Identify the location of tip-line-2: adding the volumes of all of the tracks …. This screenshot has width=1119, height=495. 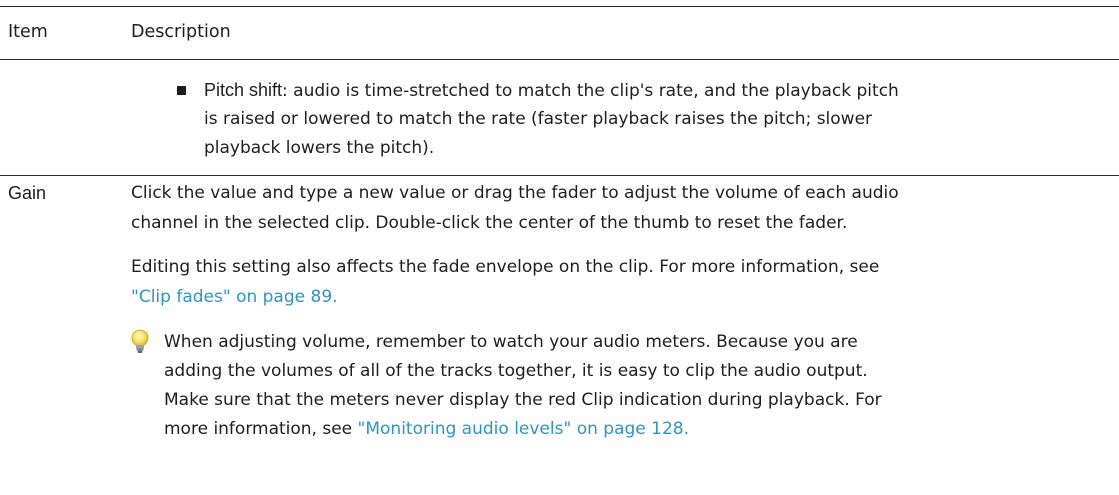
(516, 371).